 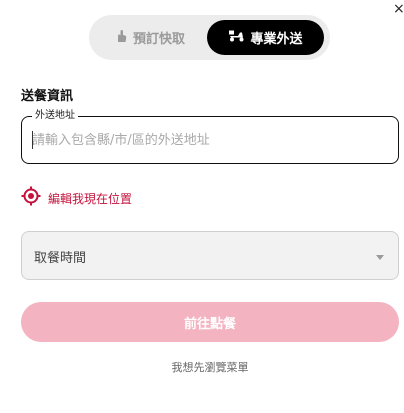 I want to click on pickup-time-select: 取餐時間, so click(x=210, y=255).